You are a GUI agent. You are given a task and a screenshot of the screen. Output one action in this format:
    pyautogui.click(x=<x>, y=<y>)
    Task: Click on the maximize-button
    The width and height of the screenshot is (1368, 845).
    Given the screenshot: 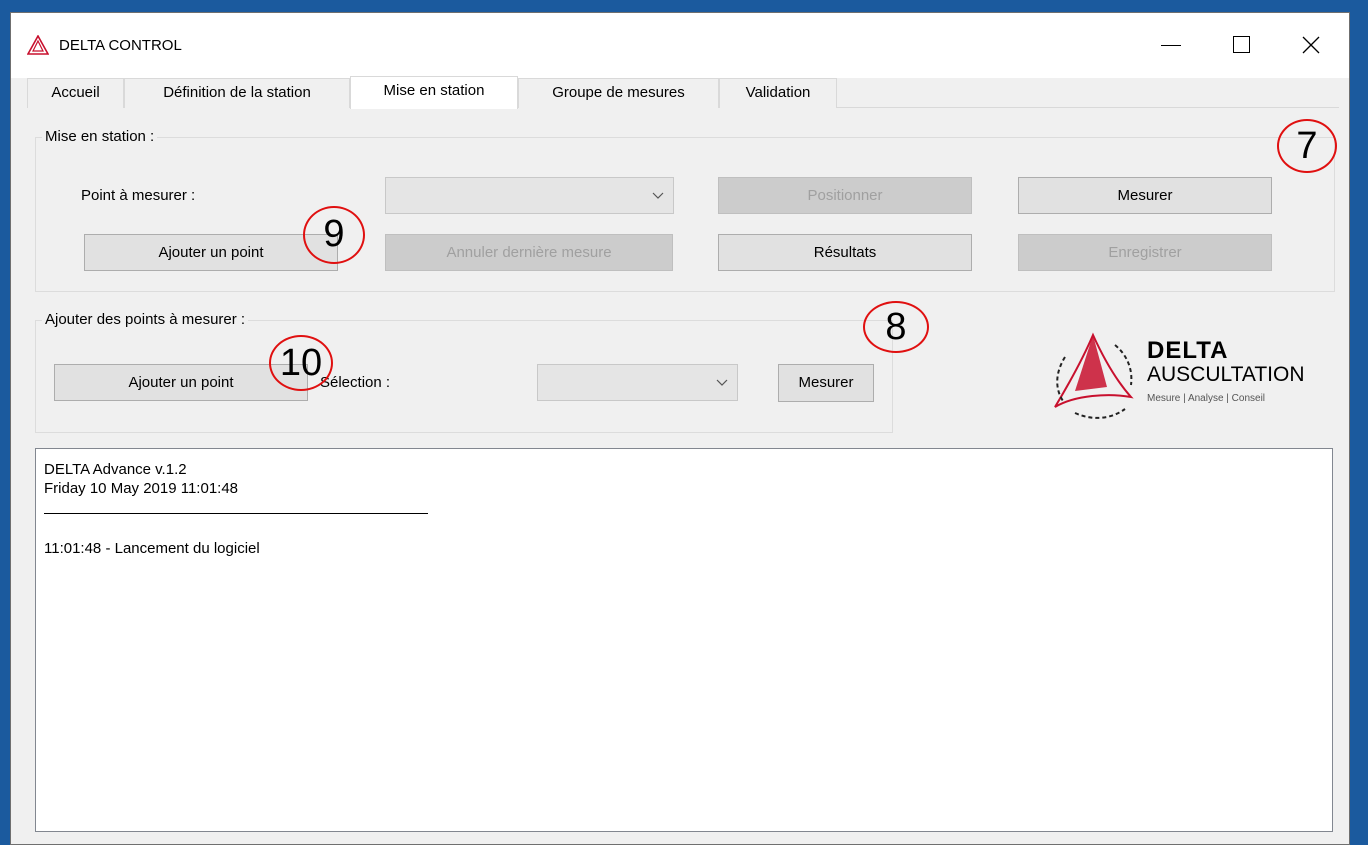 What is the action you would take?
    pyautogui.click(x=1241, y=45)
    